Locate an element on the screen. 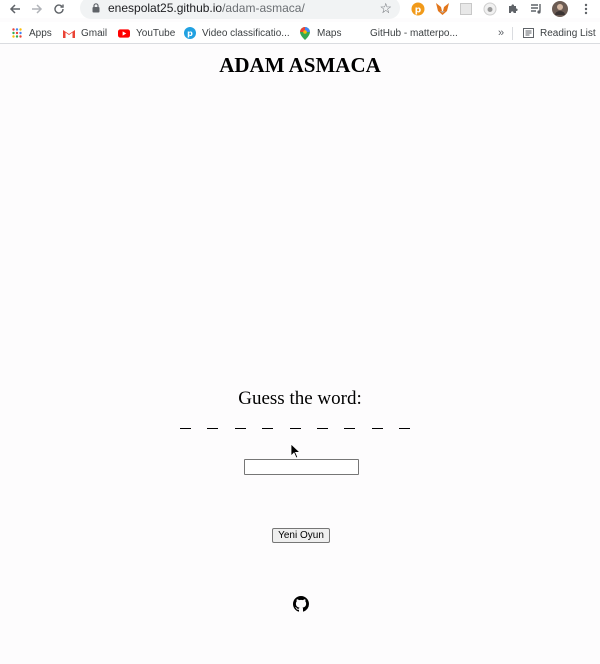 Image resolution: width=600 pixels, height=664 pixels. mouse-cursor-icon is located at coordinates (296, 451).